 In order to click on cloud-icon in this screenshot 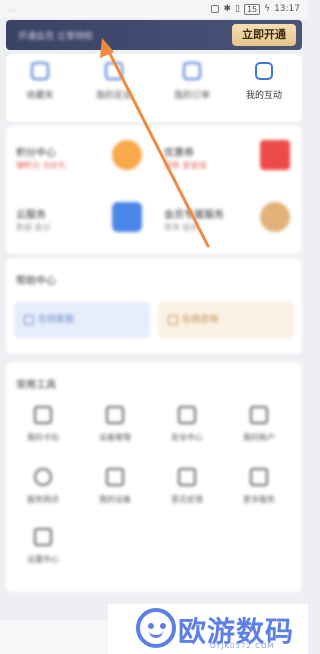, I will do `click(127, 217)`.